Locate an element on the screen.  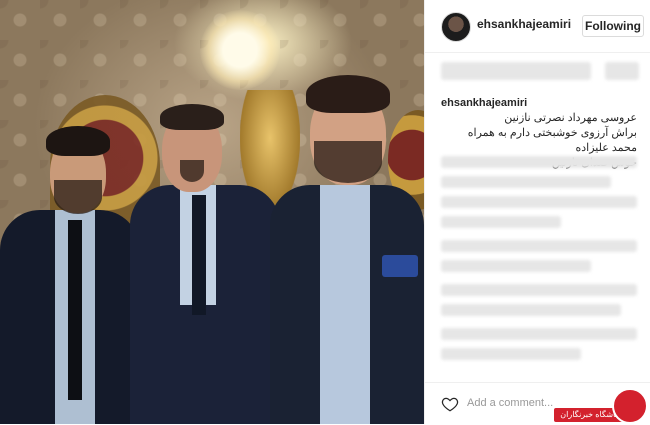
blurred-time is located at coordinates (622, 71).